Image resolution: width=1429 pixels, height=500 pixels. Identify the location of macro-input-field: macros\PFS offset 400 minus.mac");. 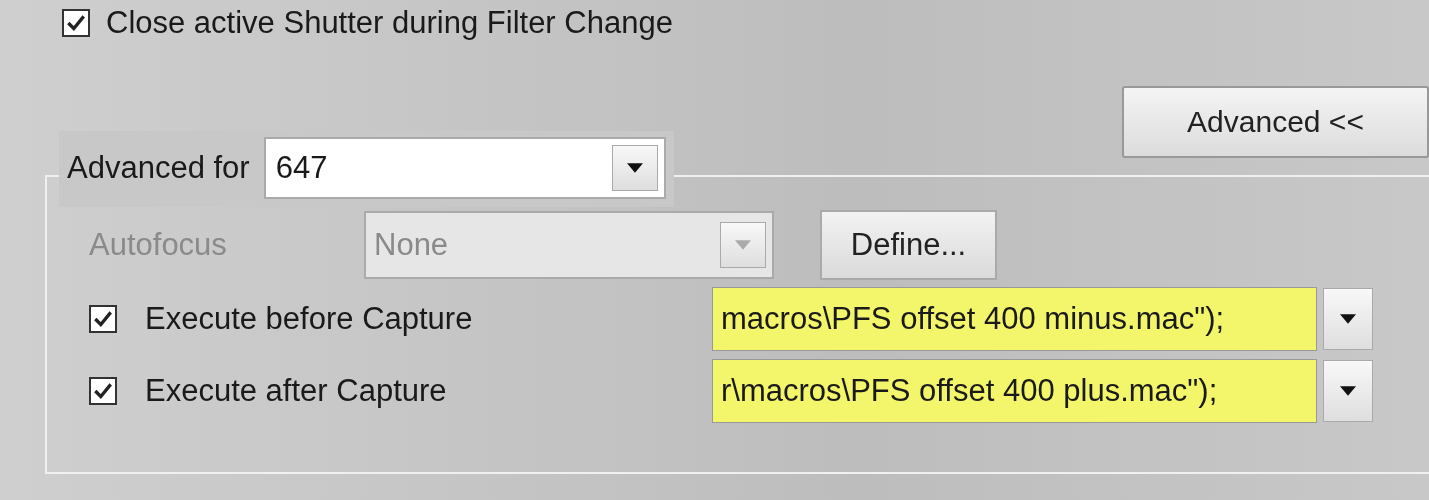
(1014, 319).